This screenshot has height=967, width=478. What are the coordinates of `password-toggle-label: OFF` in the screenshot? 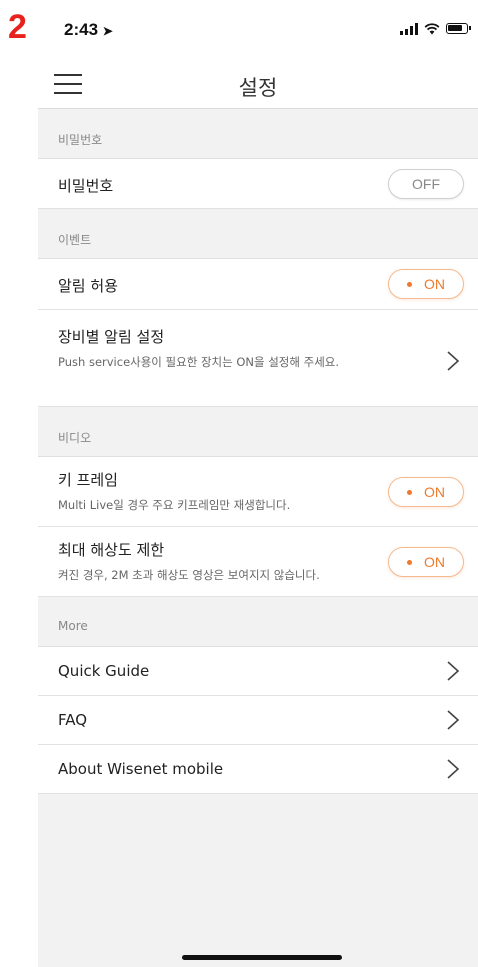 It's located at (426, 184).